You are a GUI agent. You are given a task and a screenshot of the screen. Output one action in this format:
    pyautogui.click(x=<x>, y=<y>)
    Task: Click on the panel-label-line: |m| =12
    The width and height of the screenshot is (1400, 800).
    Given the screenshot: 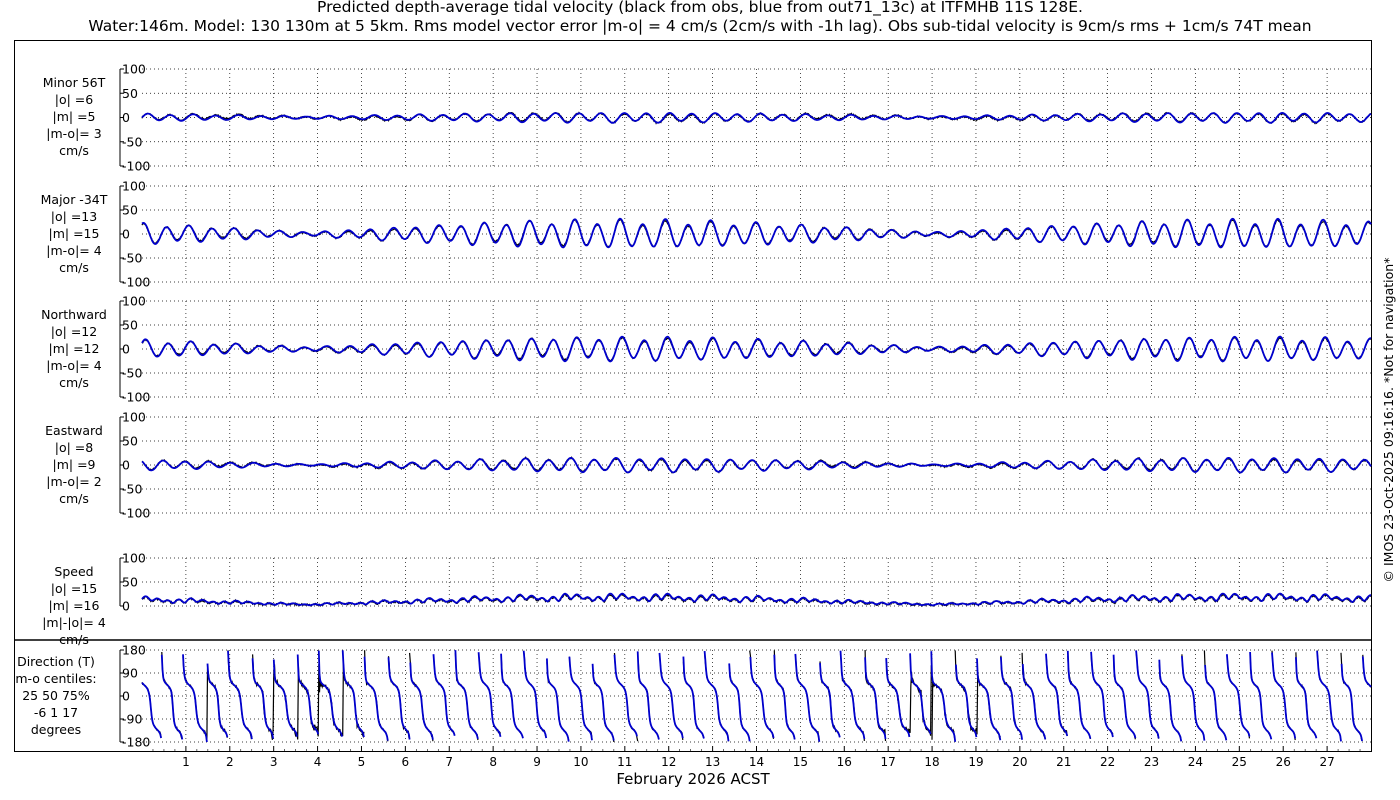 What is the action you would take?
    pyautogui.click(x=74, y=348)
    